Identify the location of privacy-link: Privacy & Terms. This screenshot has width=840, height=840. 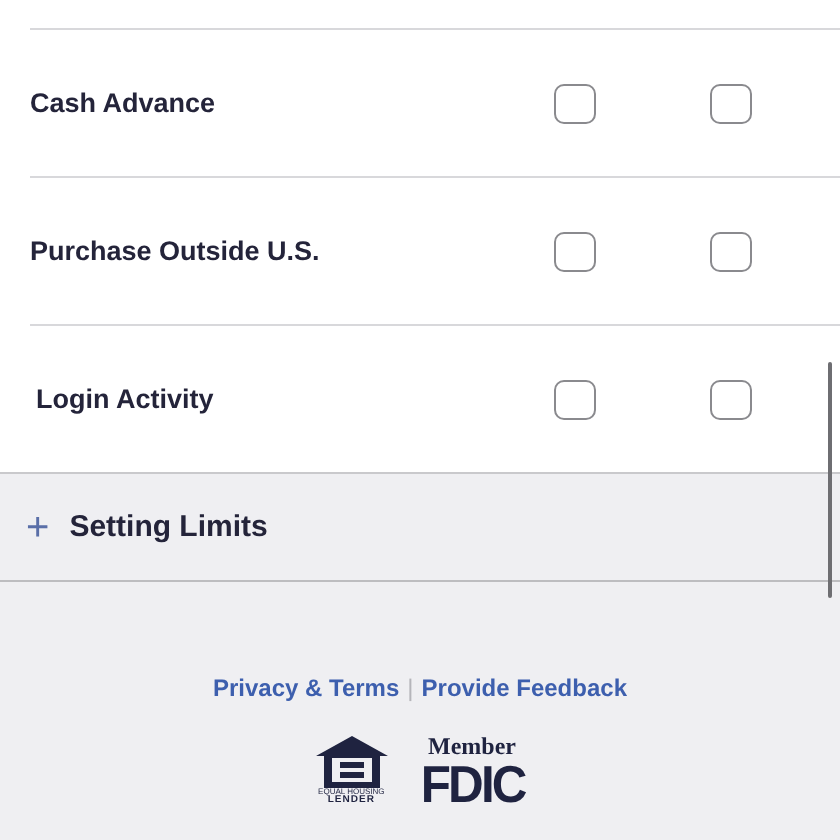
(306, 688).